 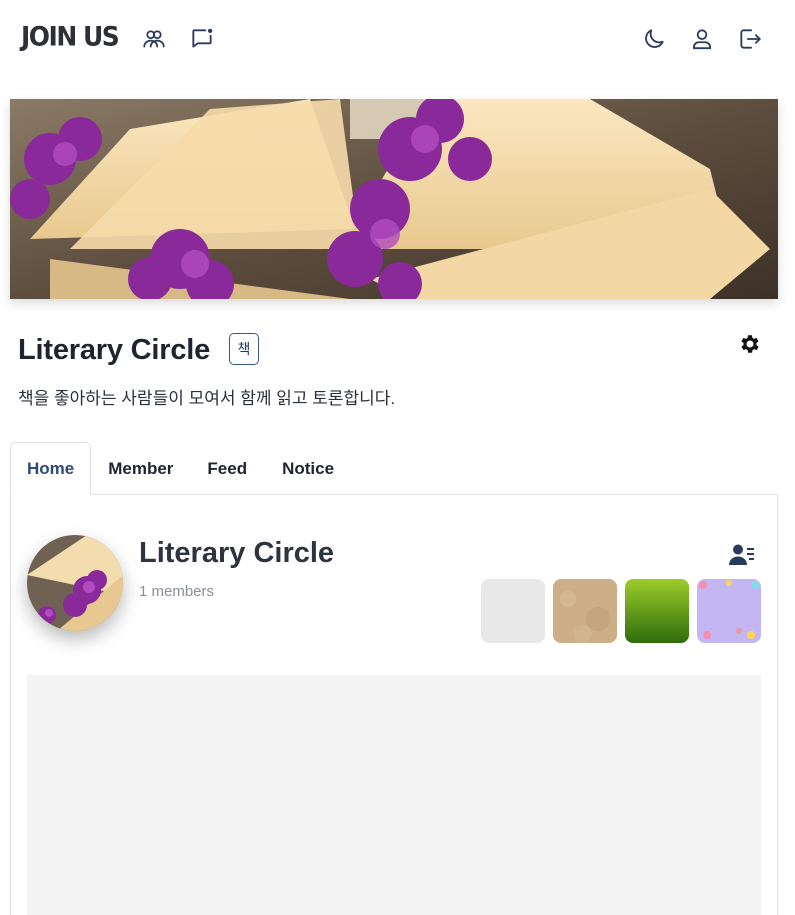 I want to click on tab-notice: Notice, so click(x=308, y=468).